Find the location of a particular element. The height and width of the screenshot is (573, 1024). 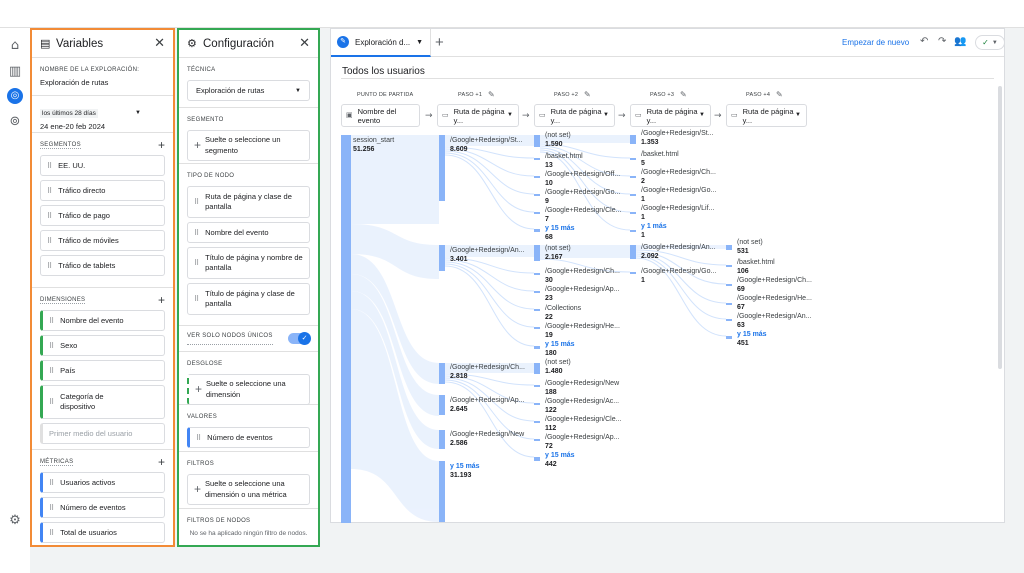

node-type-chip: ⠿ Título de página y clase de pantalla is located at coordinates (248, 299).